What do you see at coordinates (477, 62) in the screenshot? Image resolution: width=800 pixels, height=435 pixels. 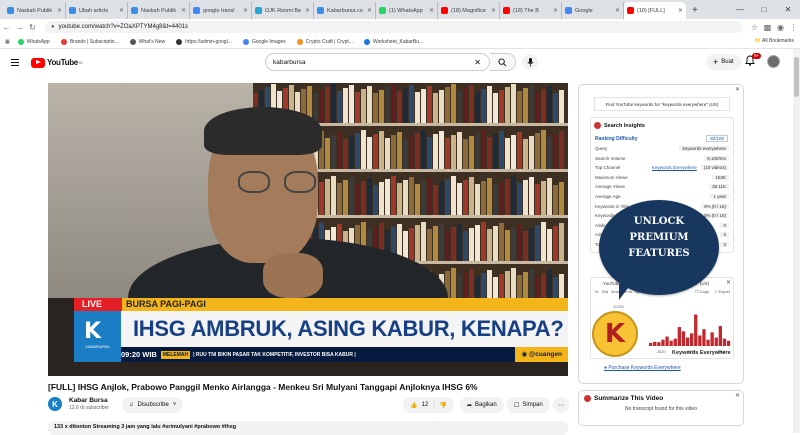 I see `clear-search-icon: ✕` at bounding box center [477, 62].